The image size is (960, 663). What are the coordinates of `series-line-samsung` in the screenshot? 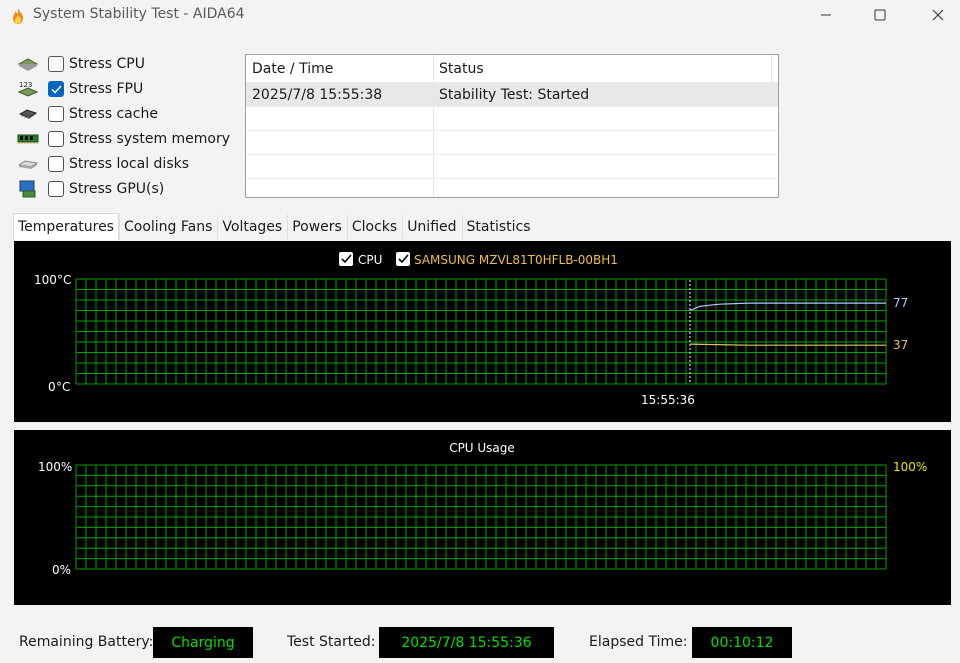 It's located at (787, 344).